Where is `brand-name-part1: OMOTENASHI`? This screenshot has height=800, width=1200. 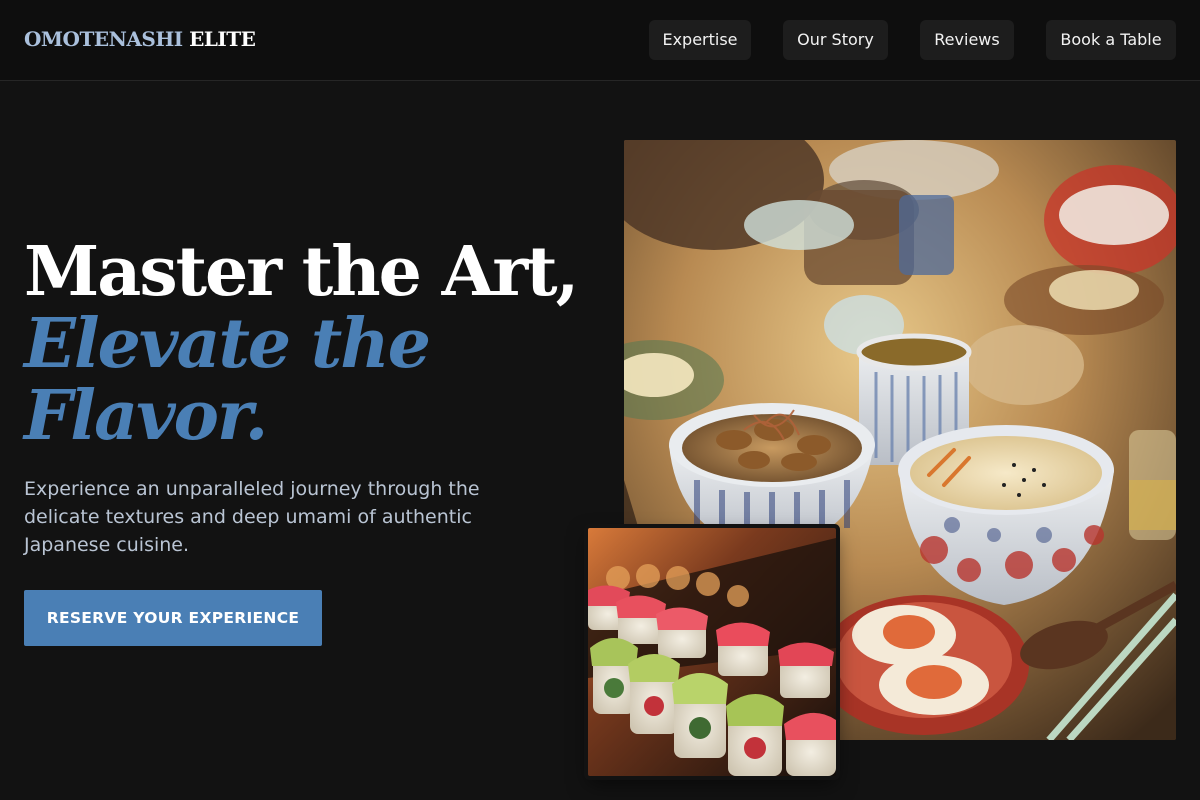
brand-name-part1: OMOTENASHI is located at coordinates (103, 39).